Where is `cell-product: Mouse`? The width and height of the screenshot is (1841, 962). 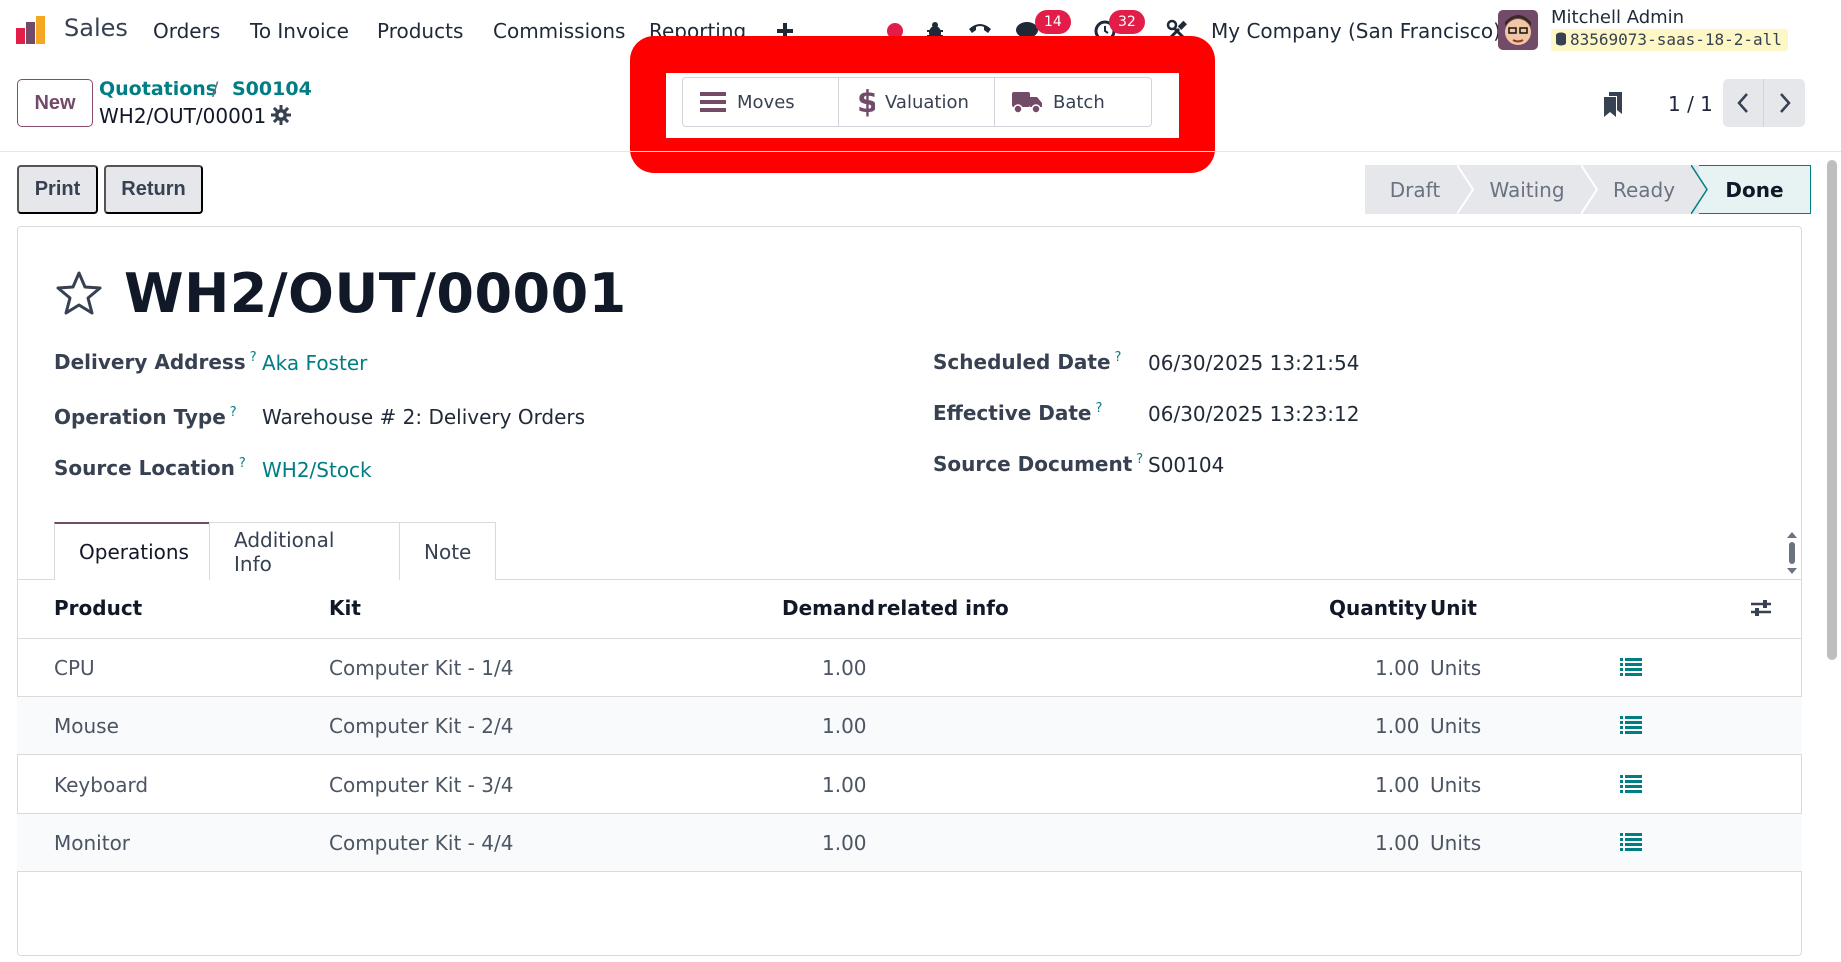 cell-product: Mouse is located at coordinates (86, 726).